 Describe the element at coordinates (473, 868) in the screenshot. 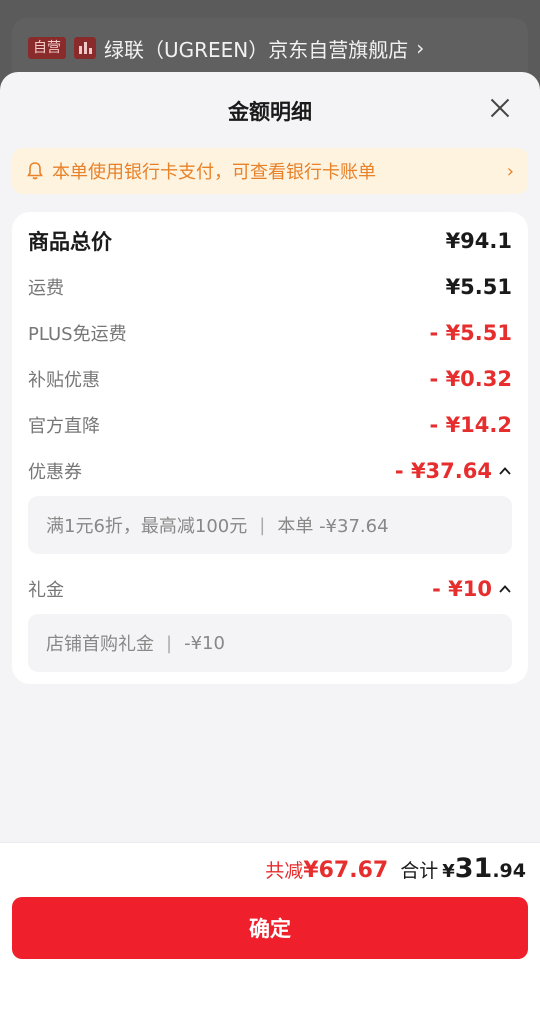

I see `total-integer: 31` at that location.